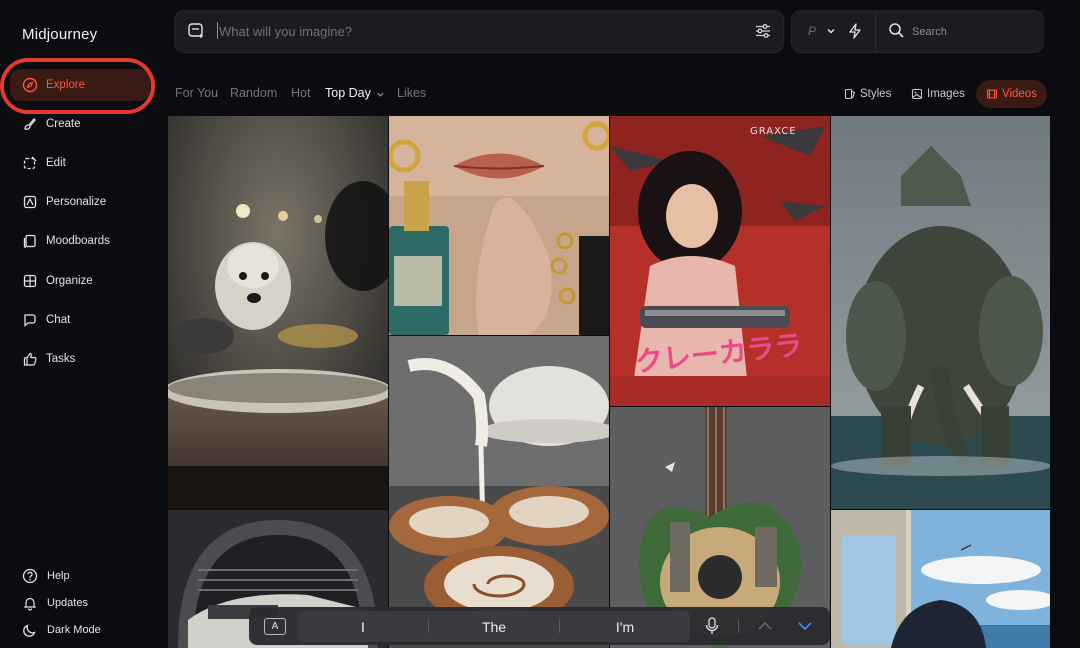 This screenshot has height=648, width=1080. Describe the element at coordinates (29, 241) in the screenshot. I see `moodboard-icon` at that location.